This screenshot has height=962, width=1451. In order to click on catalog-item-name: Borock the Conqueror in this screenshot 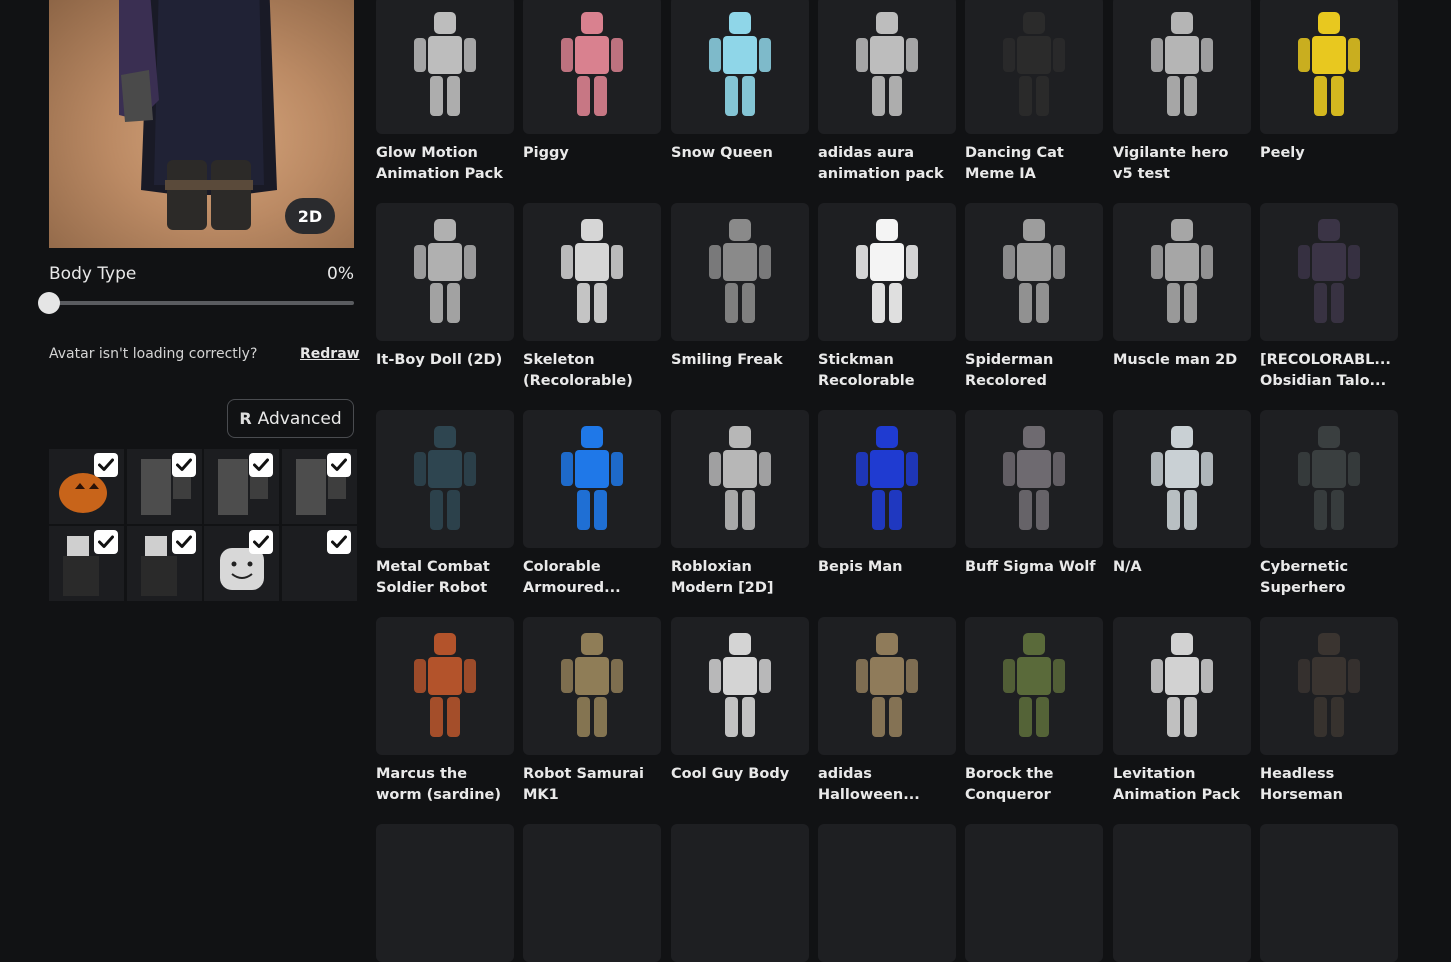, I will do `click(1034, 785)`.